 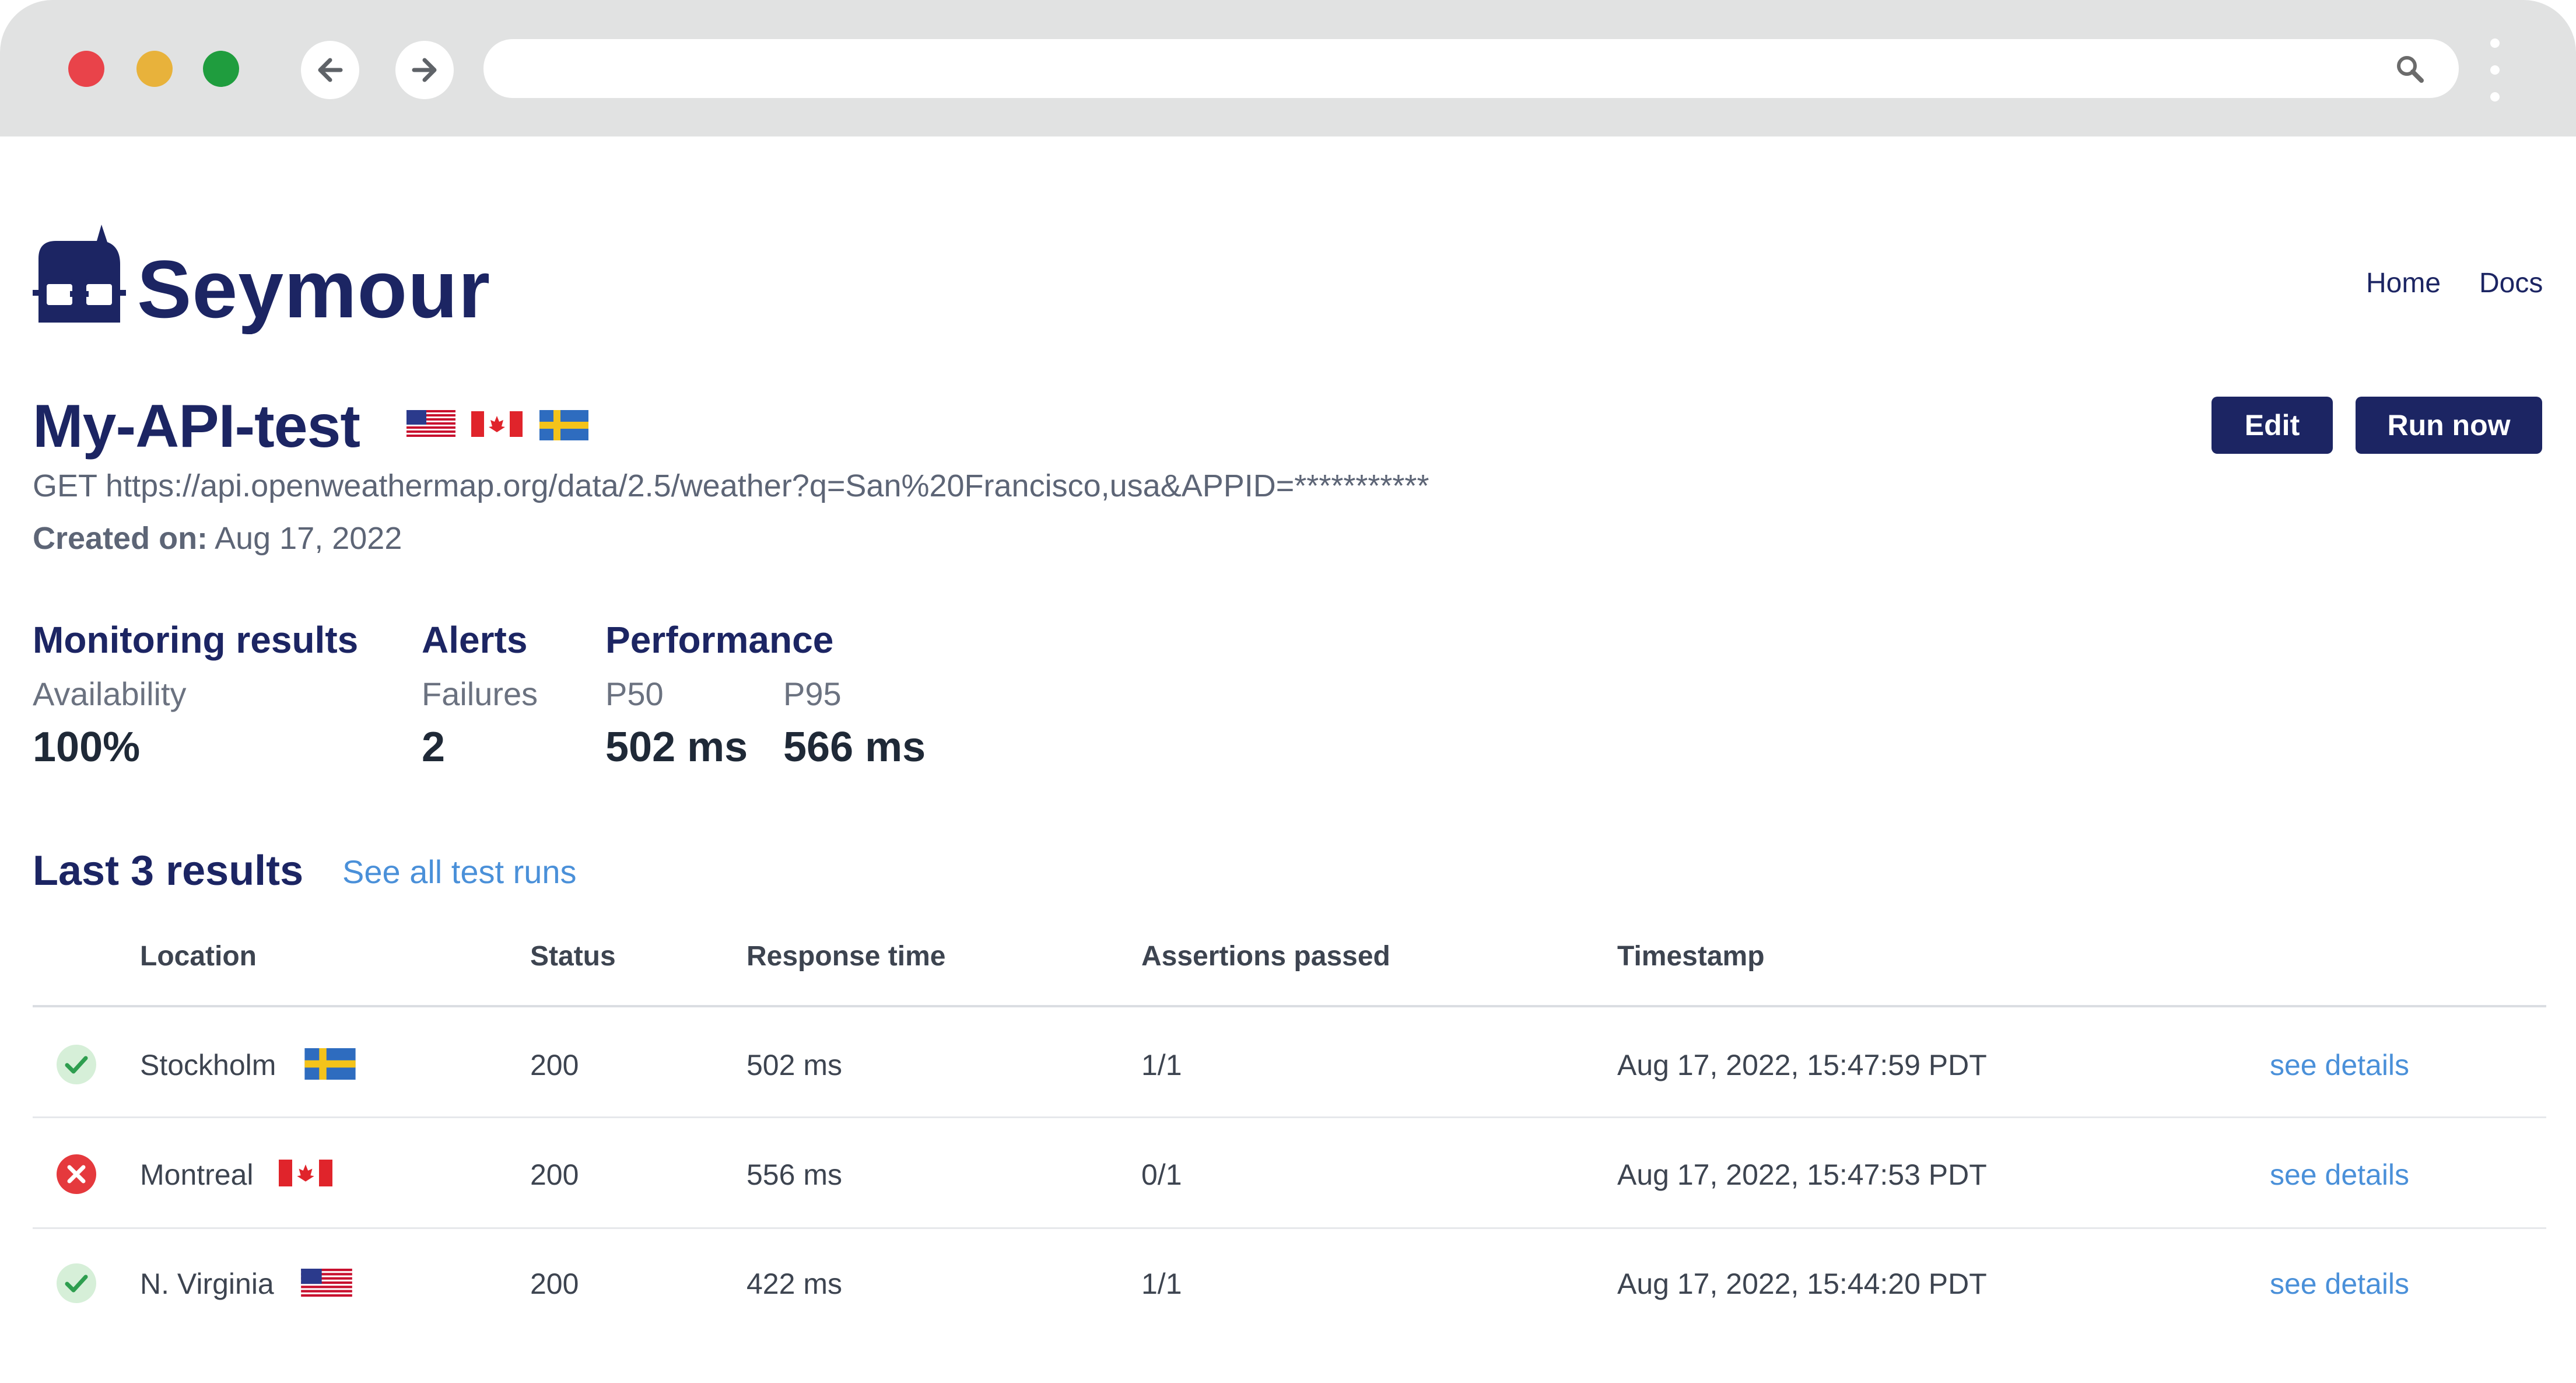 What do you see at coordinates (221, 69) in the screenshot?
I see `maximize-window-button` at bounding box center [221, 69].